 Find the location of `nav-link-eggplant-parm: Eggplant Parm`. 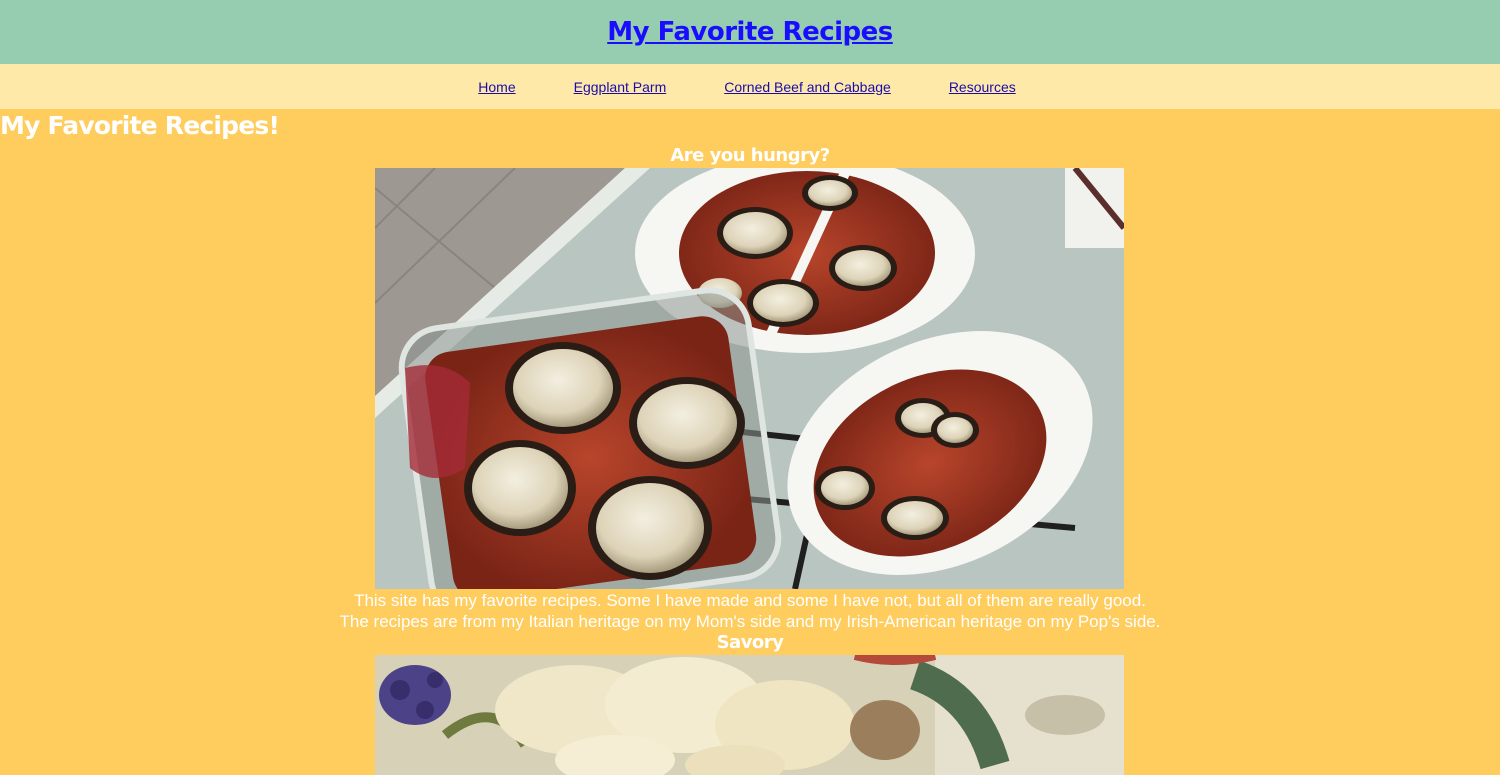

nav-link-eggplant-parm: Eggplant Parm is located at coordinates (620, 87).